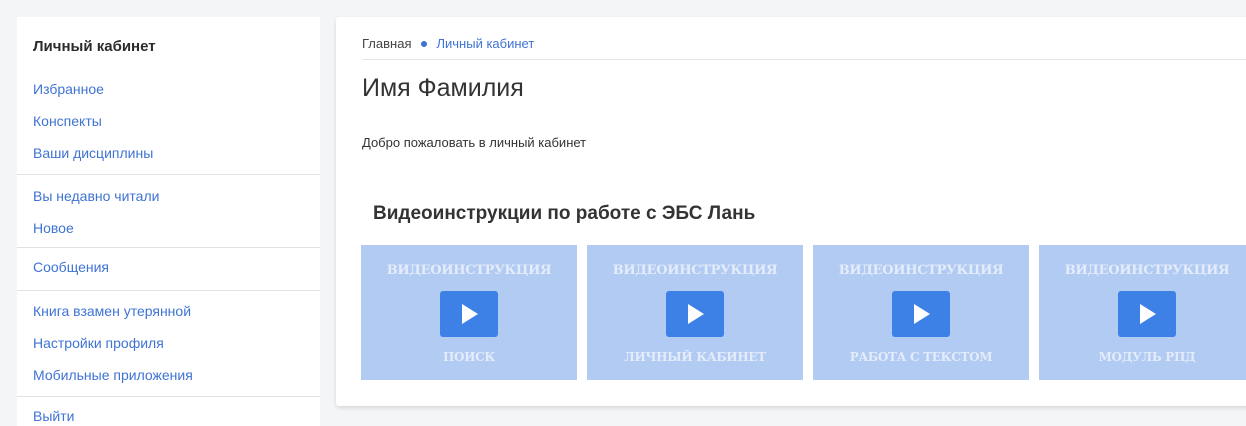  I want to click on video-card-topic: РАБОТА С ТЕКСТОМ, so click(921, 357).